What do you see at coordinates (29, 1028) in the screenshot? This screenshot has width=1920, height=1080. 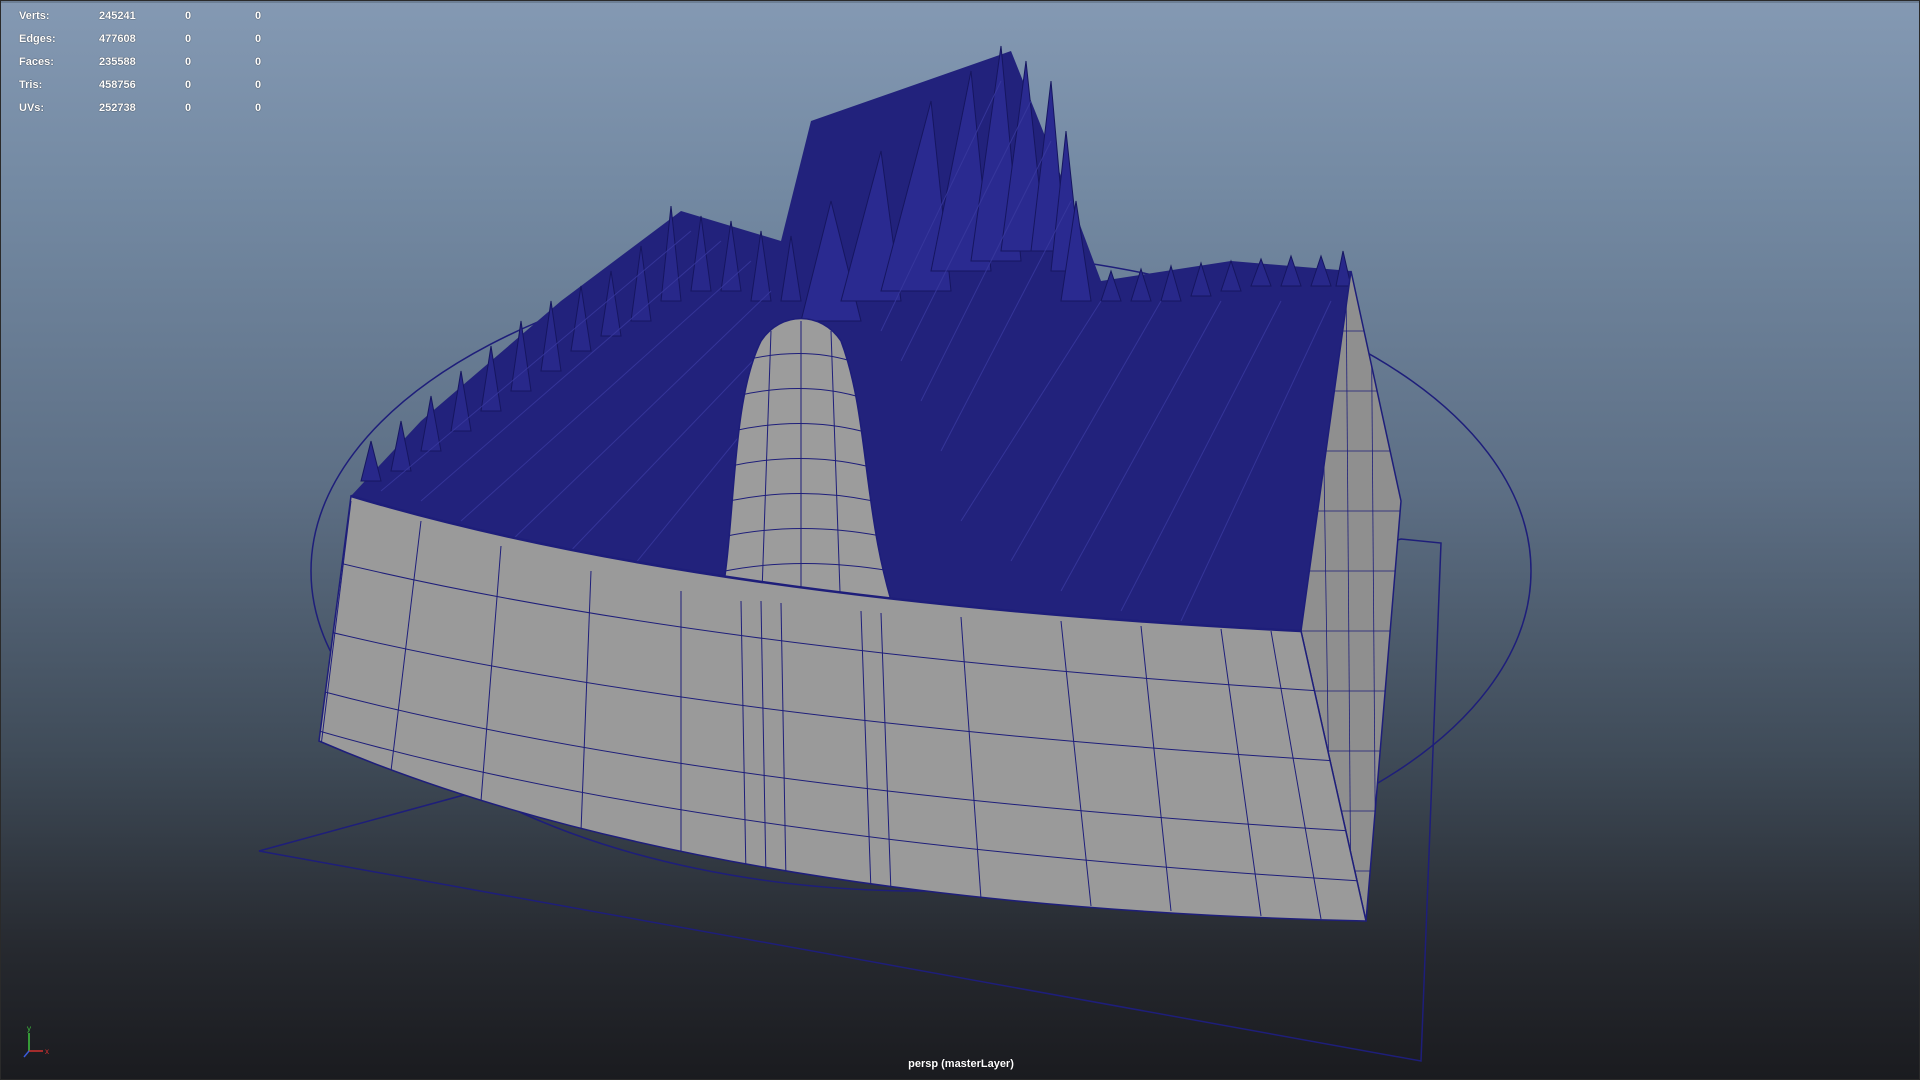 I see `axis-y-label: y` at bounding box center [29, 1028].